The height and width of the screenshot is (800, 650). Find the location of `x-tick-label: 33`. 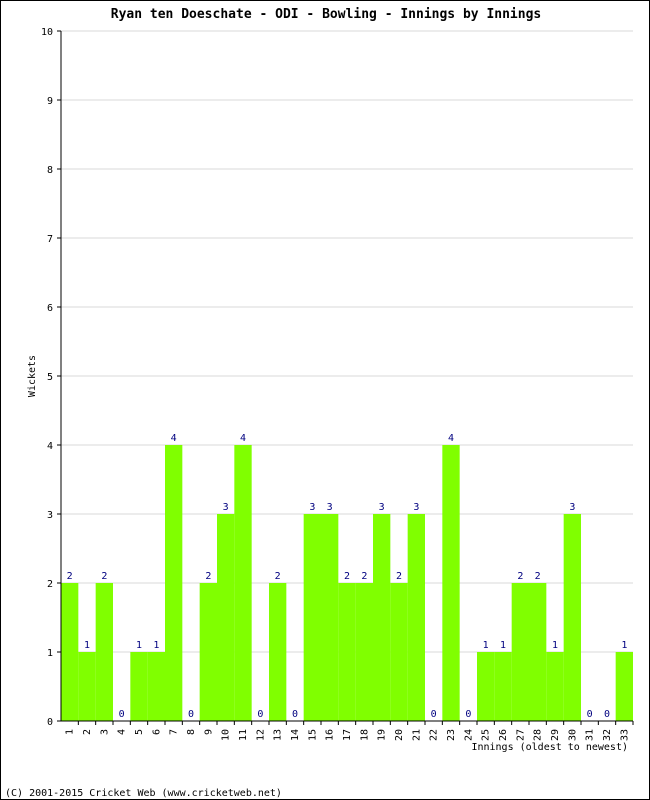

x-tick-label: 33 is located at coordinates (624, 735).